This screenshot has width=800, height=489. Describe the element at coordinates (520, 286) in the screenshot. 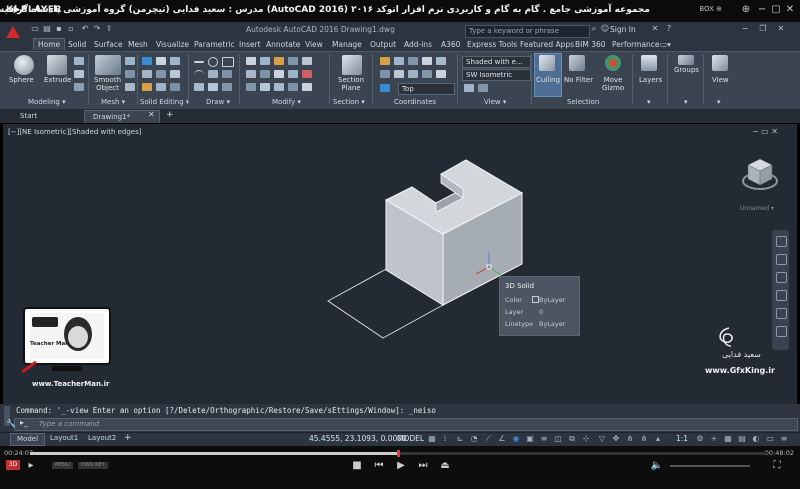

I see `tooltip-title: 3D Solid` at that location.